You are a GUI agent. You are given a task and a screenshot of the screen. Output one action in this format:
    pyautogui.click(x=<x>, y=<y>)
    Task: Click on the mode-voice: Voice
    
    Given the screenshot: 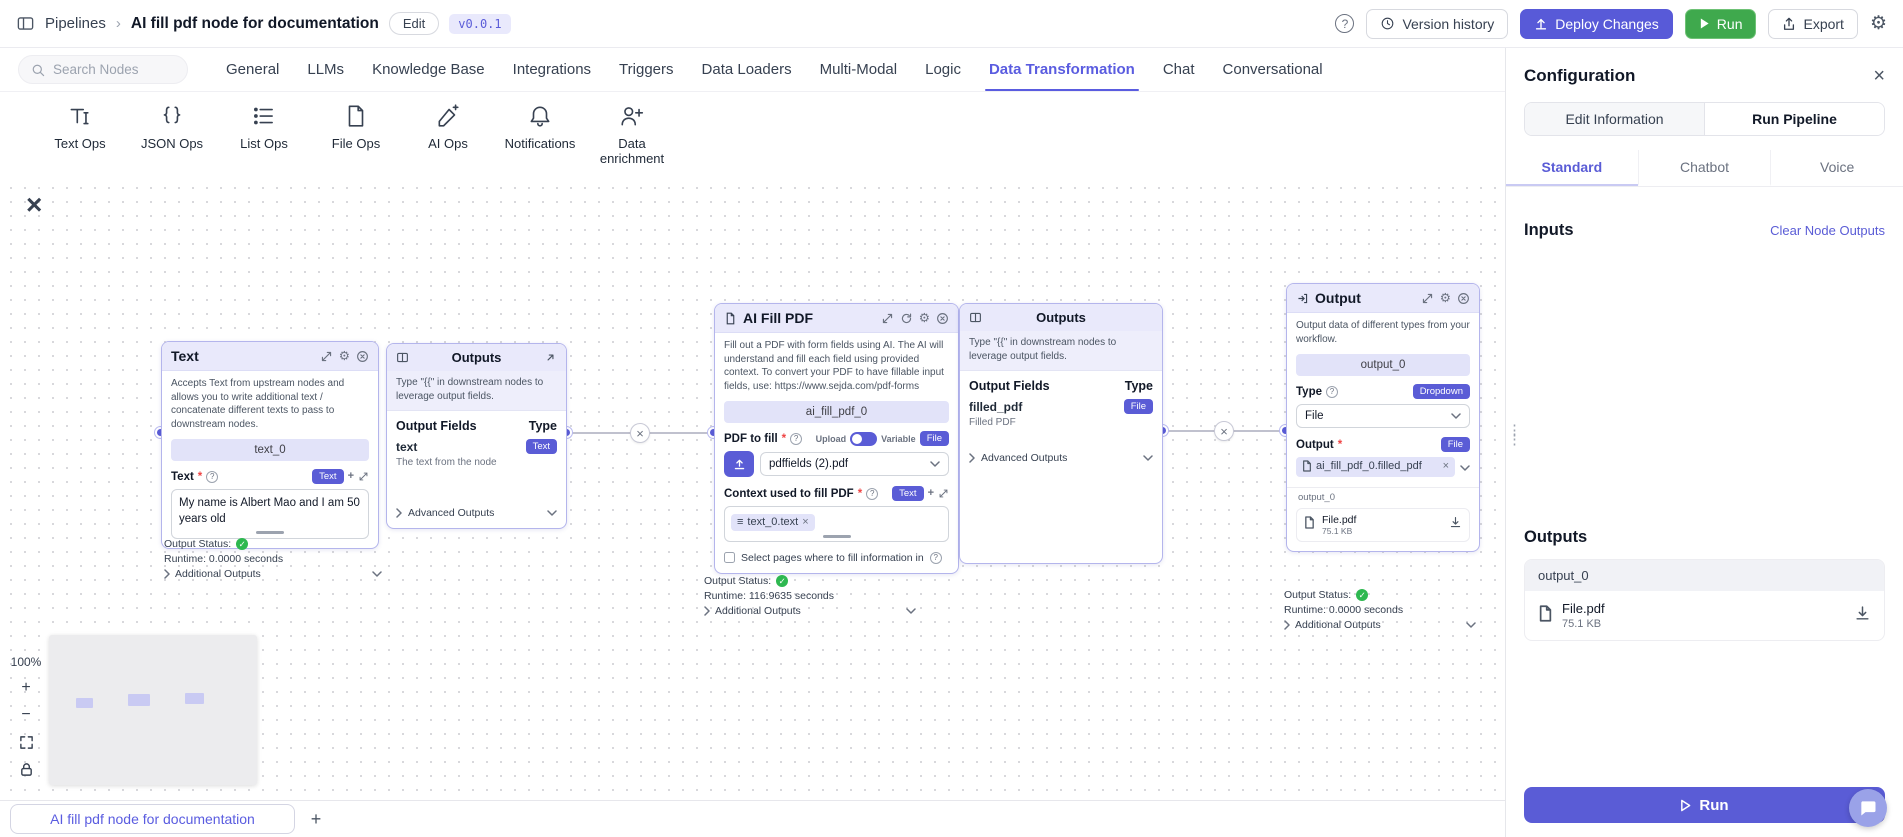 What is the action you would take?
    pyautogui.click(x=1836, y=168)
    